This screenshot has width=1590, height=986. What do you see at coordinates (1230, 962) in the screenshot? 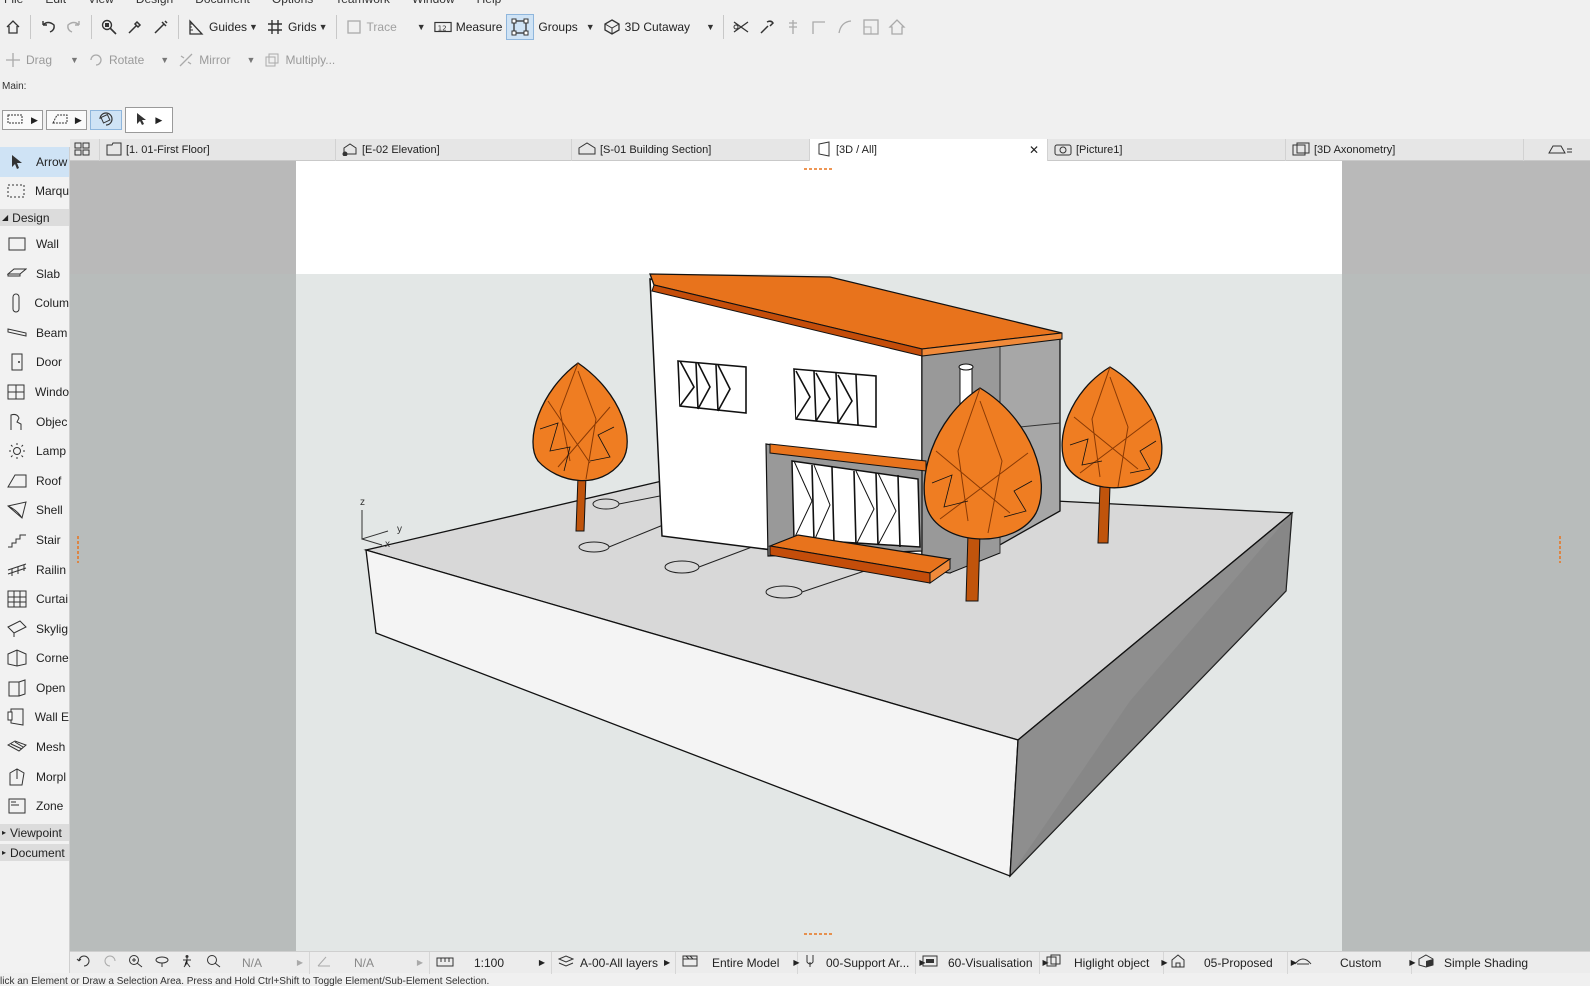
I see `renovation-filter-field: 05-Proposed ▶` at bounding box center [1230, 962].